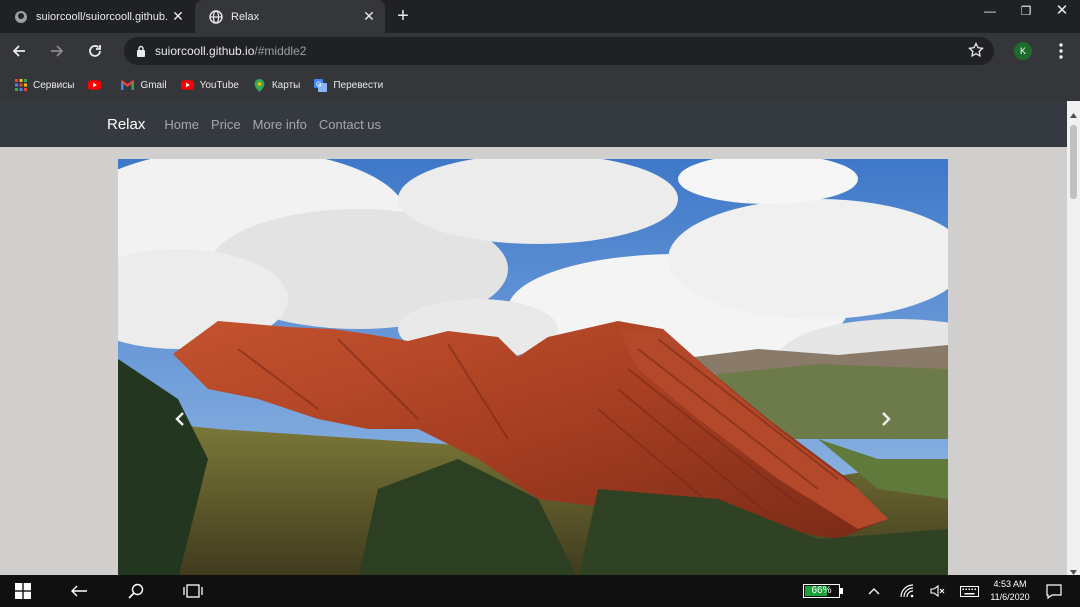 The width and height of the screenshot is (1080, 607). I want to click on nav-link-more-info: More info, so click(280, 124).